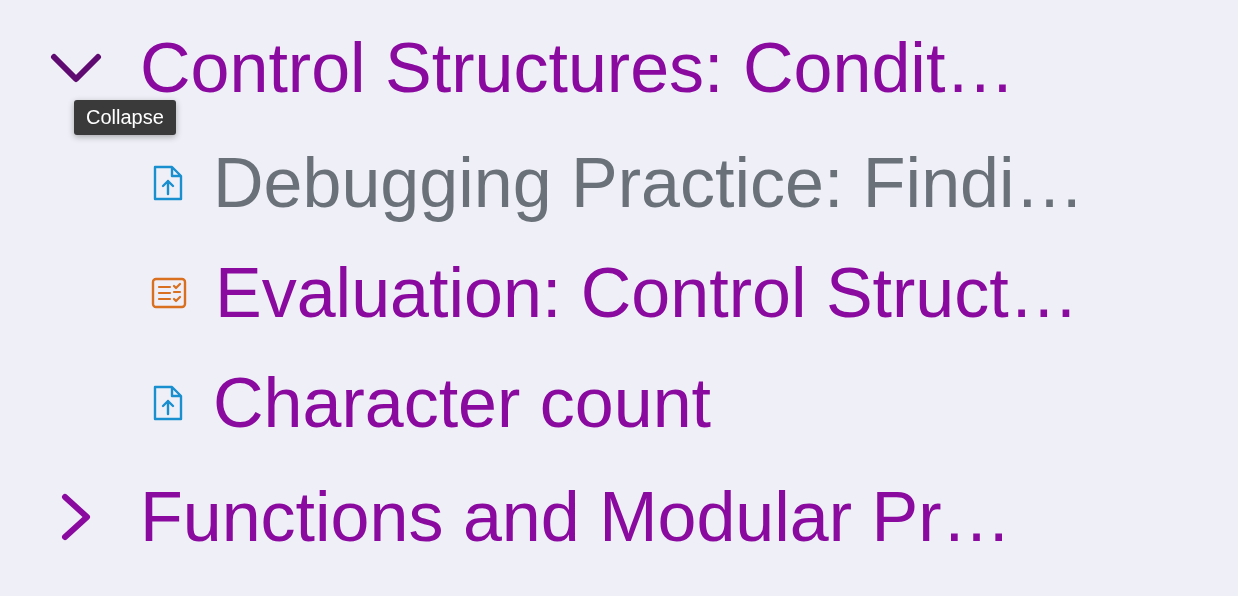  What do you see at coordinates (76, 517) in the screenshot?
I see `chevron-right-icon` at bounding box center [76, 517].